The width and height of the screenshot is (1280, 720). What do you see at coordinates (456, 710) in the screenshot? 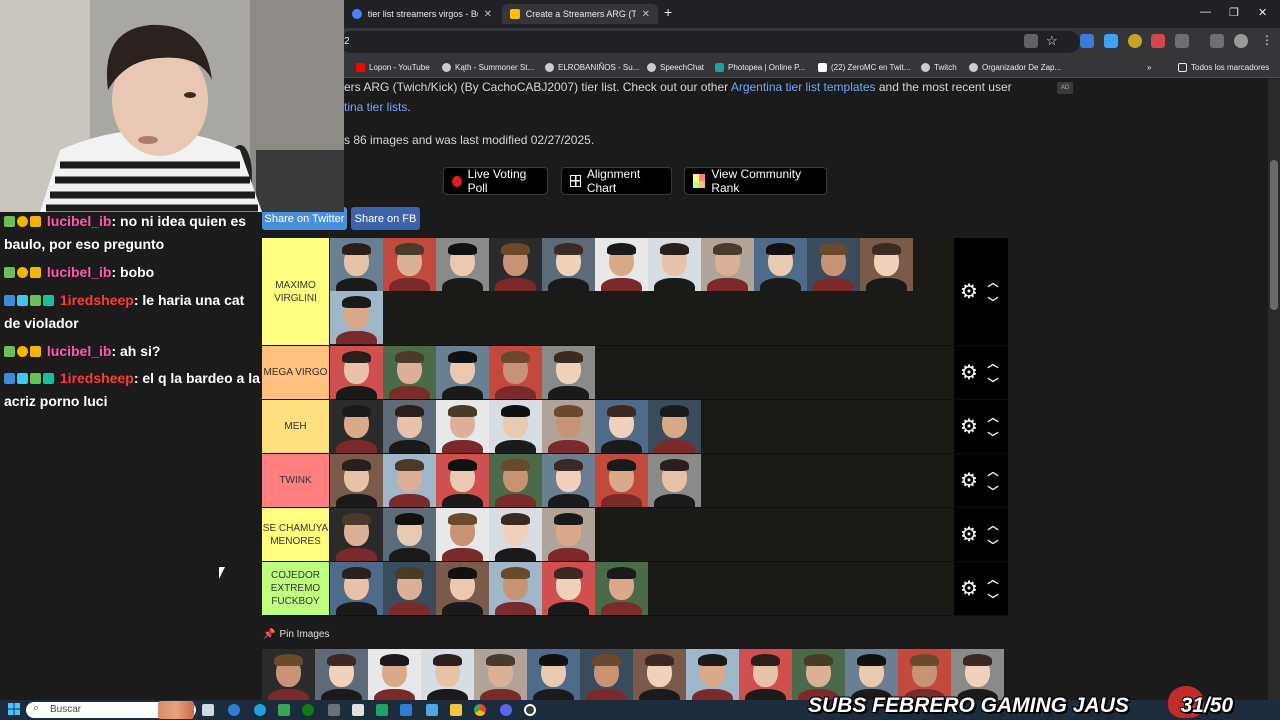
I see `file-explorer-icon` at bounding box center [456, 710].